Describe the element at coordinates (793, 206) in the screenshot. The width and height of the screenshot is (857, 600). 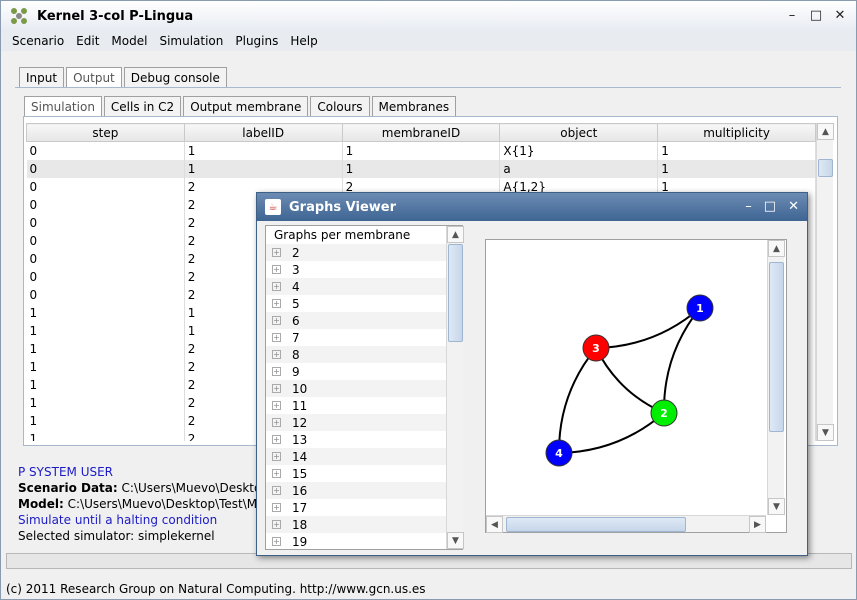
I see `dialog-close-icon: ✕` at that location.